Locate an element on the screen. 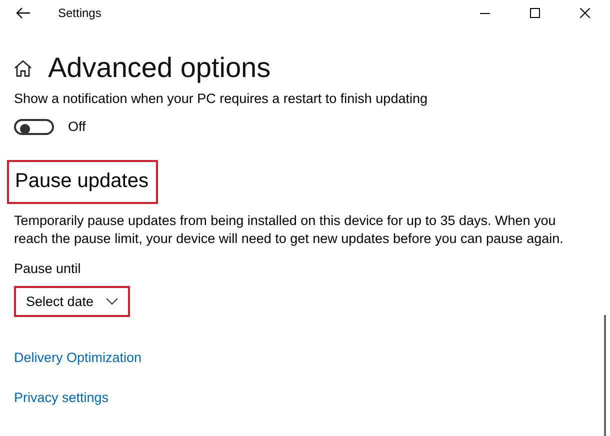  window-title: Settings is located at coordinates (80, 13).